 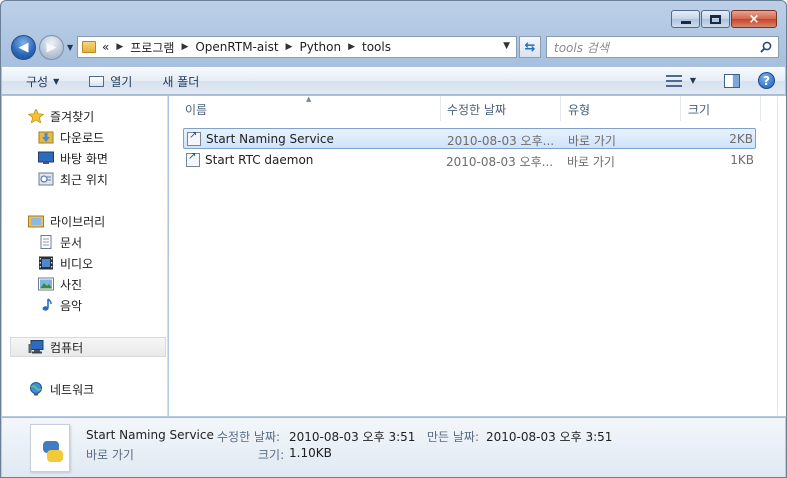 What do you see at coordinates (732, 80) in the screenshot?
I see `preview-pane-icon` at bounding box center [732, 80].